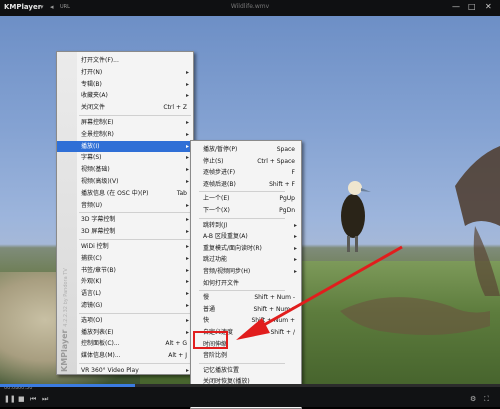 This screenshot has height=409, width=500. Describe the element at coordinates (209, 309) in the screenshot. I see `menu-item-label: 普通` at that location.